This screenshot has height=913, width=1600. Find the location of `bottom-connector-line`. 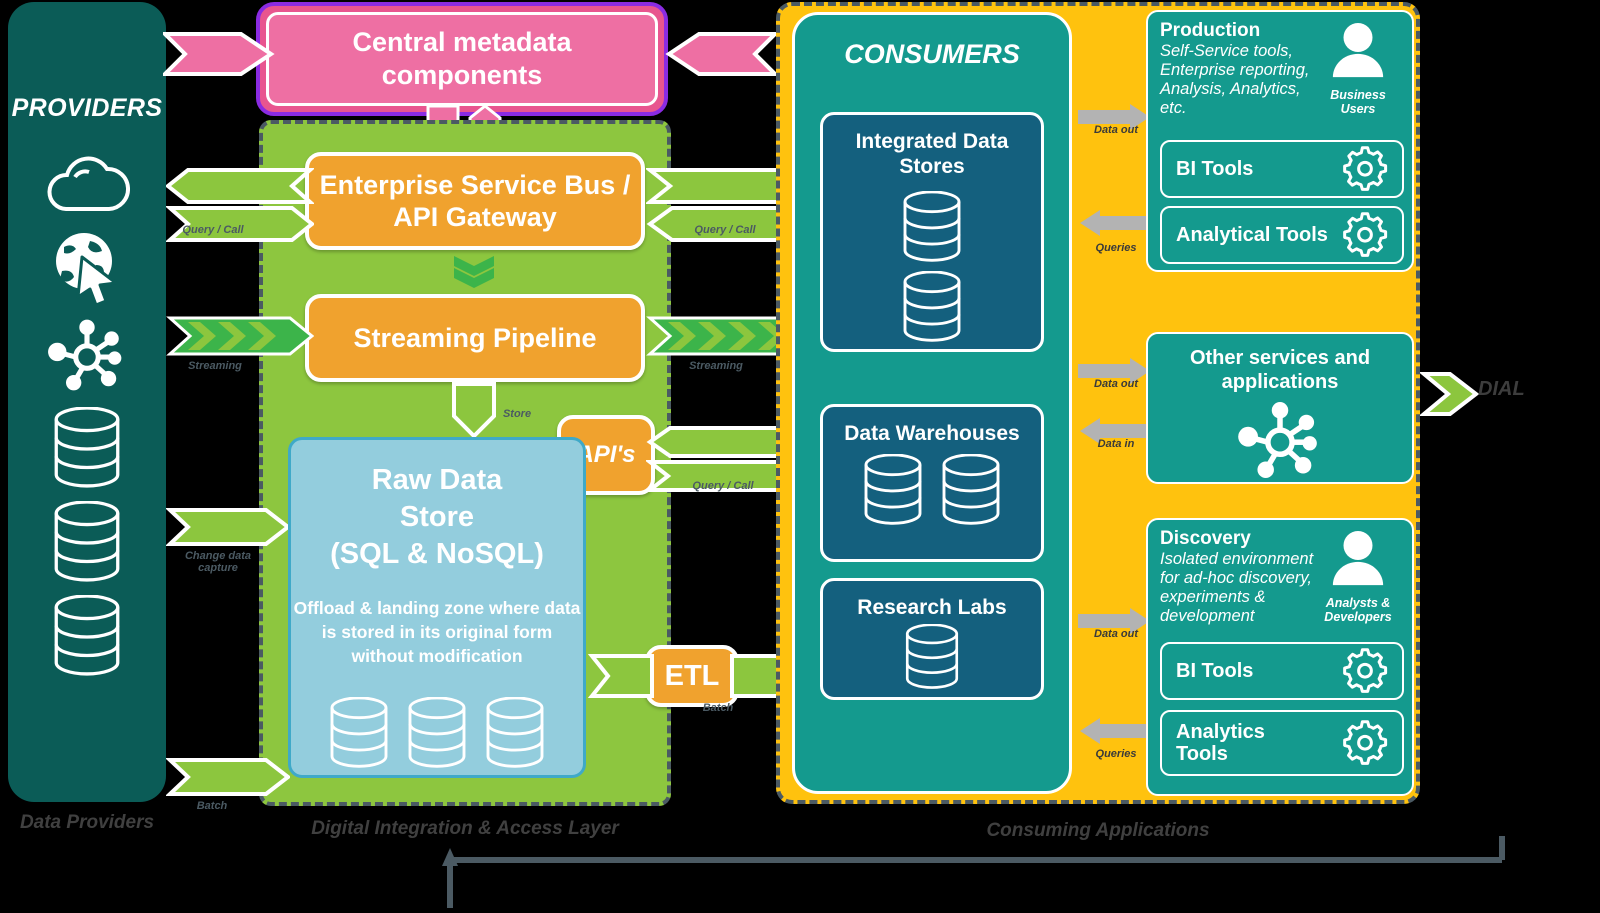

bottom-connector-line is located at coordinates (973, 872).